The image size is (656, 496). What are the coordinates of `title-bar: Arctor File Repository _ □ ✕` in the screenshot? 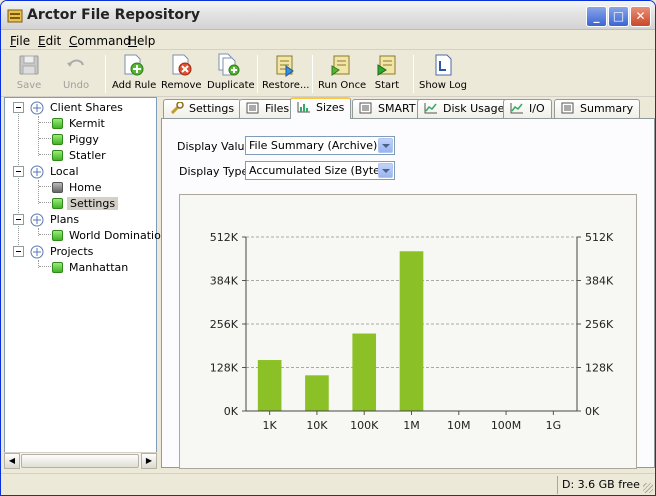 It's located at (328, 15).